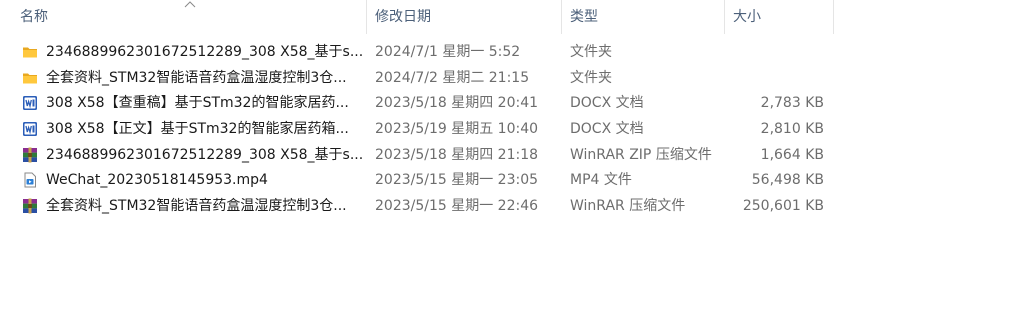  What do you see at coordinates (787, 180) in the screenshot?
I see `file-size: 56,498 KB` at bounding box center [787, 180].